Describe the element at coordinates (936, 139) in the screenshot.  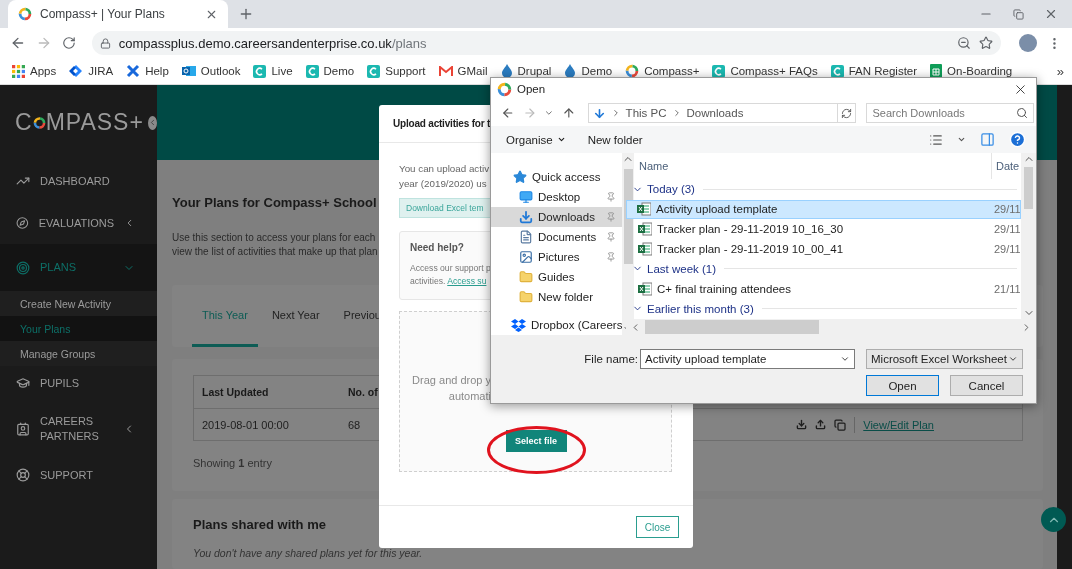
I see `view-options-icon` at that location.